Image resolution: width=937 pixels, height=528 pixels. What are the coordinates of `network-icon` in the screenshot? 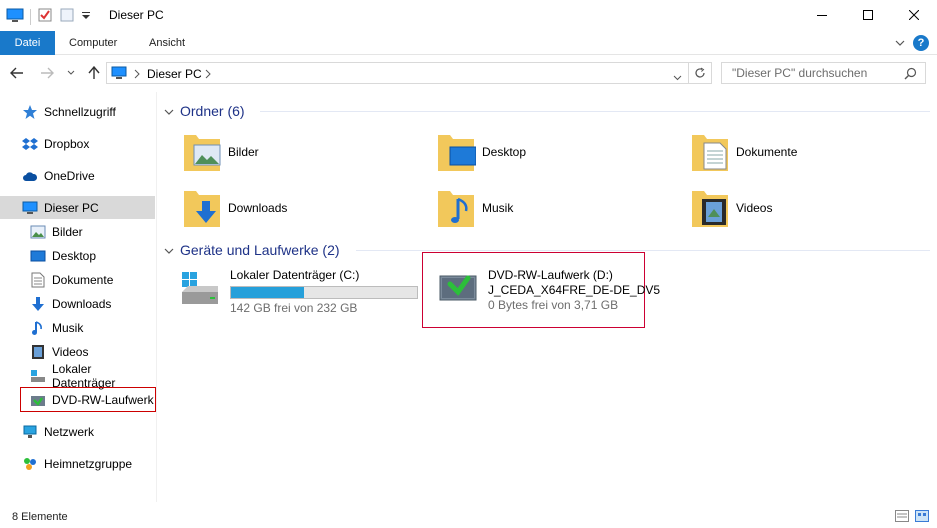 It's located at (30, 432).